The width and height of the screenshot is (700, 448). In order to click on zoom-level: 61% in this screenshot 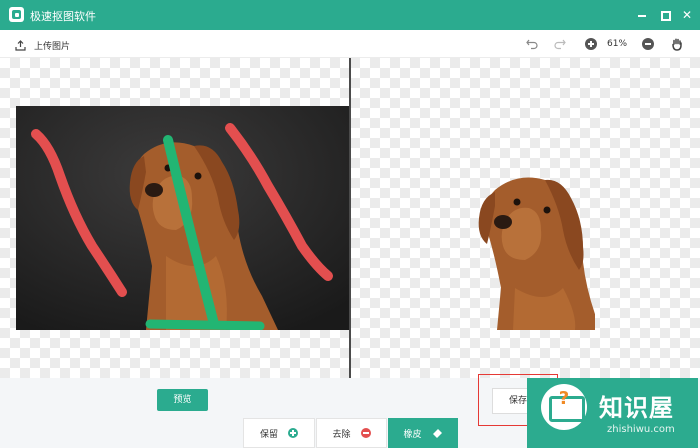, I will do `click(617, 44)`.